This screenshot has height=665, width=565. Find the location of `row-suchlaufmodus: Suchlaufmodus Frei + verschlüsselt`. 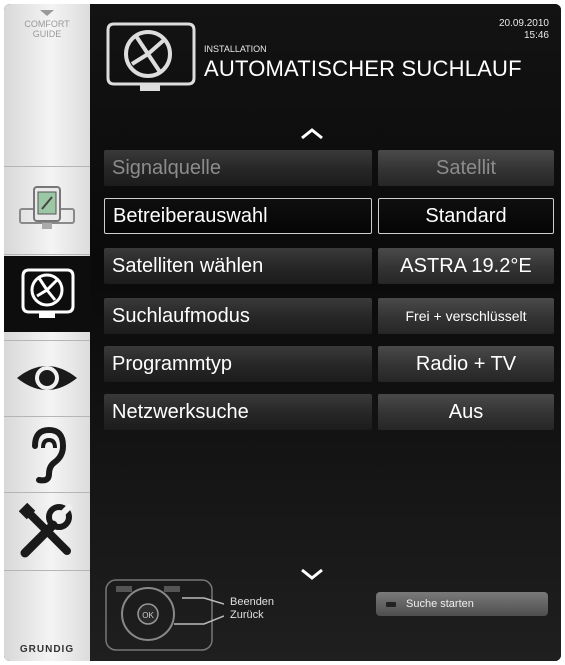

row-suchlaufmodus: Suchlaufmodus Frei + verschlüsselt is located at coordinates (329, 316).